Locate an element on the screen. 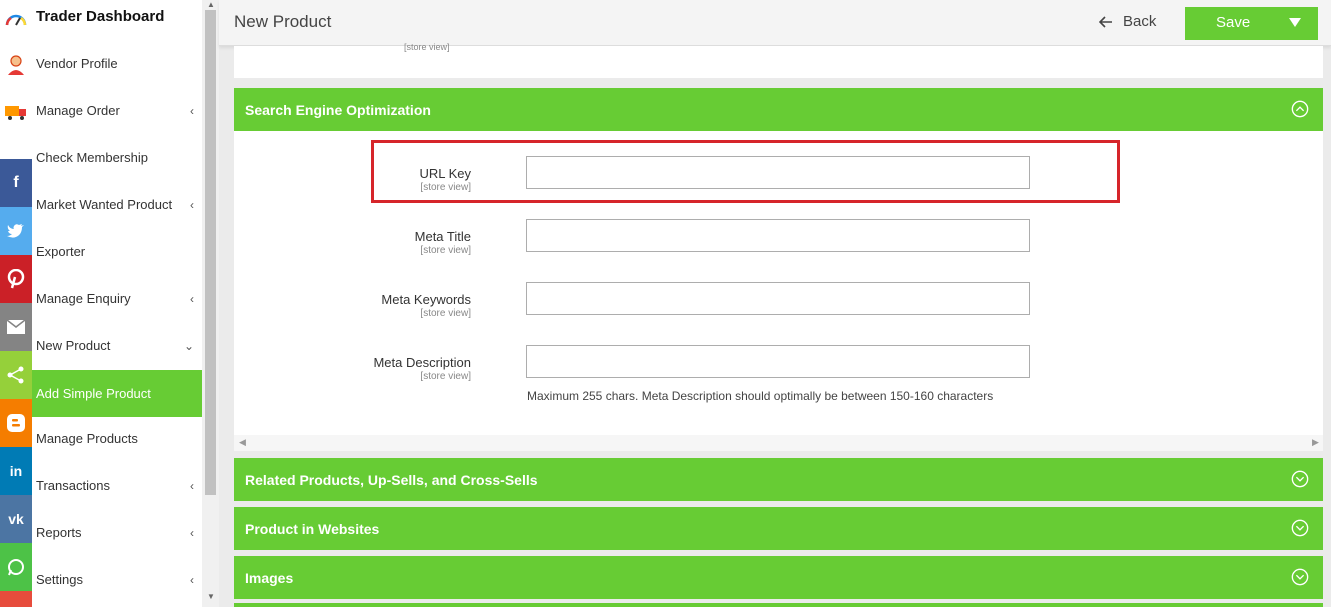 This screenshot has width=1331, height=607. sidebar-item-manage-order: Manage Order ‹ is located at coordinates (101, 110).